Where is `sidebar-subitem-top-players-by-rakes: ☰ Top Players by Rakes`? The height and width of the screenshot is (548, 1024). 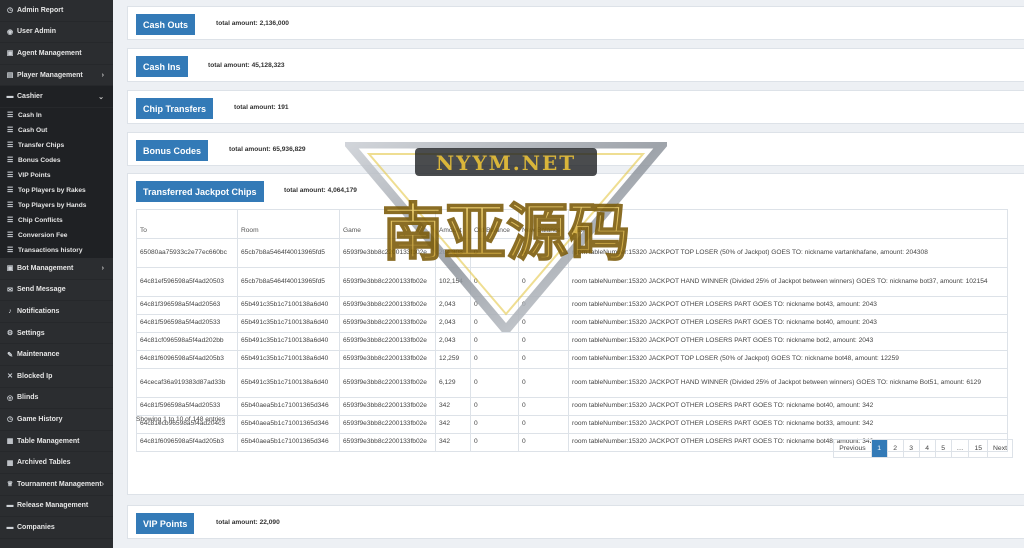 sidebar-subitem-top-players-by-rakes: ☰ Top Players by Rakes is located at coordinates (56, 190).